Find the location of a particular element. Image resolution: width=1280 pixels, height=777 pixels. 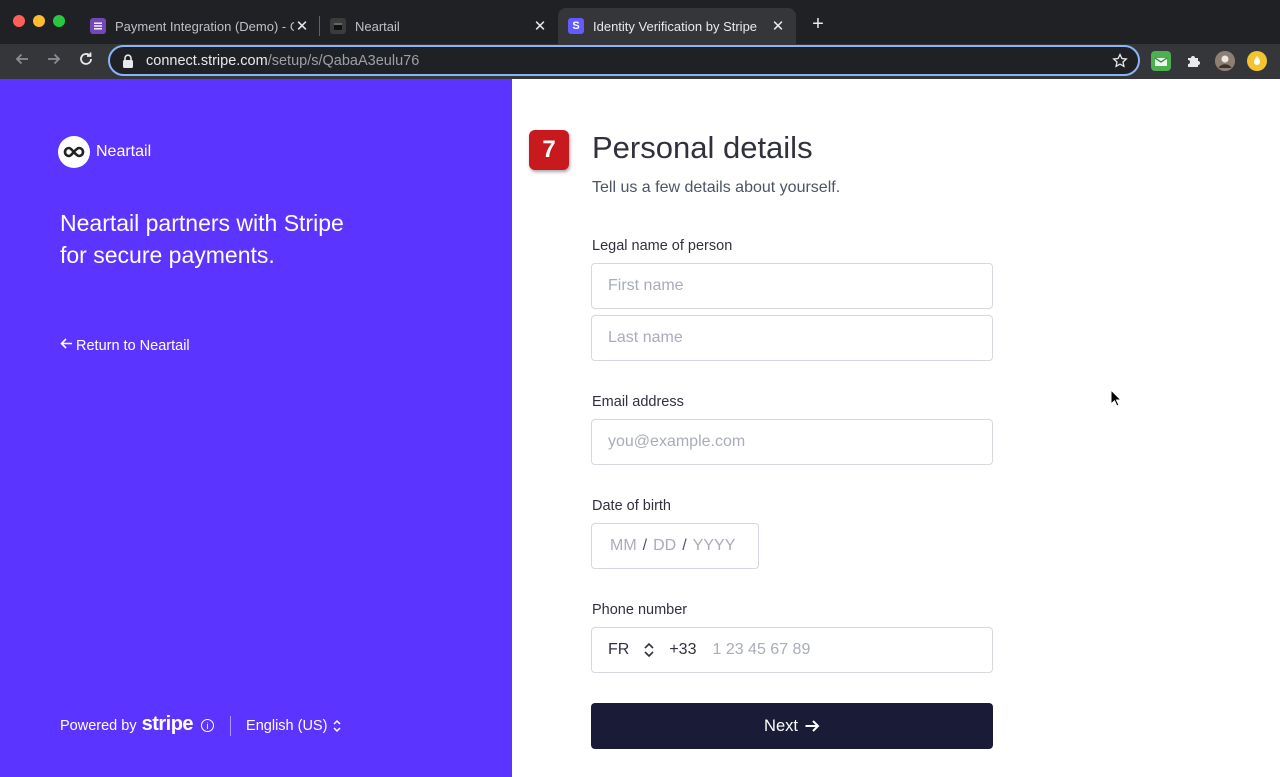

country-code-select: FR is located at coordinates (618, 650).